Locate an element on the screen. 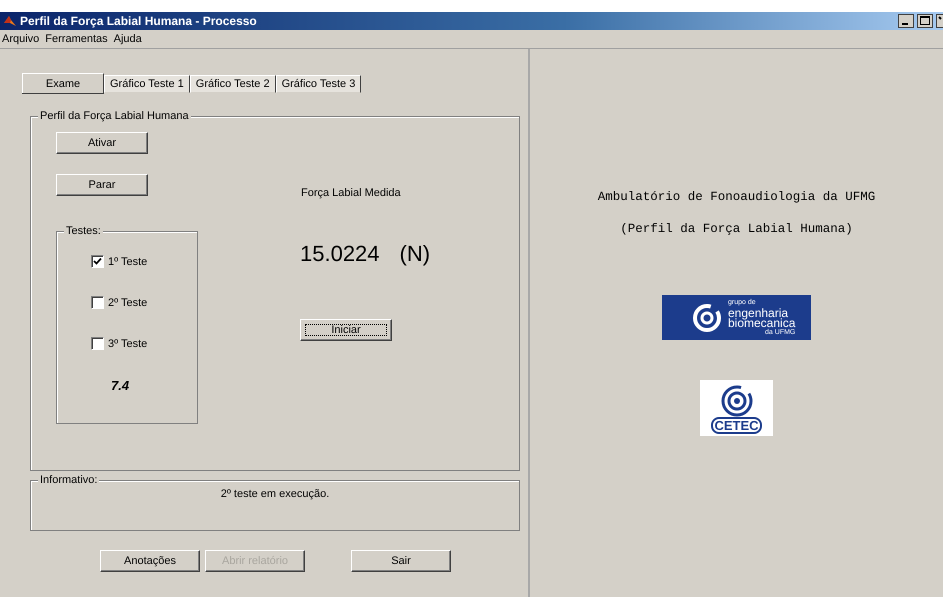  menu-item: Arquivo is located at coordinates (21, 39).